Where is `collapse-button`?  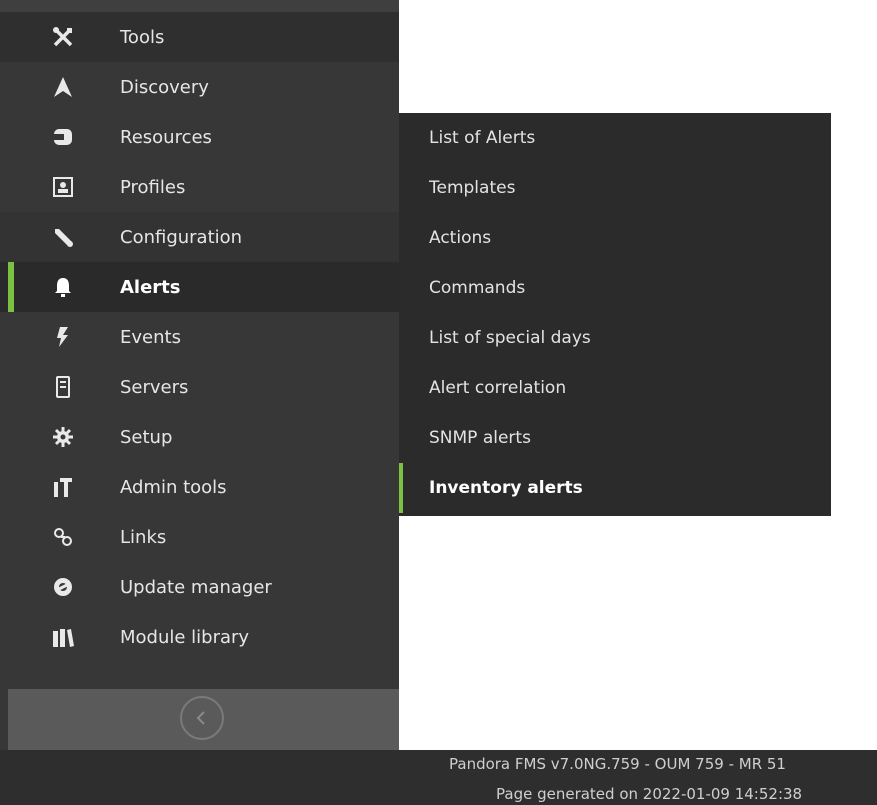
collapse-button is located at coordinates (202, 718).